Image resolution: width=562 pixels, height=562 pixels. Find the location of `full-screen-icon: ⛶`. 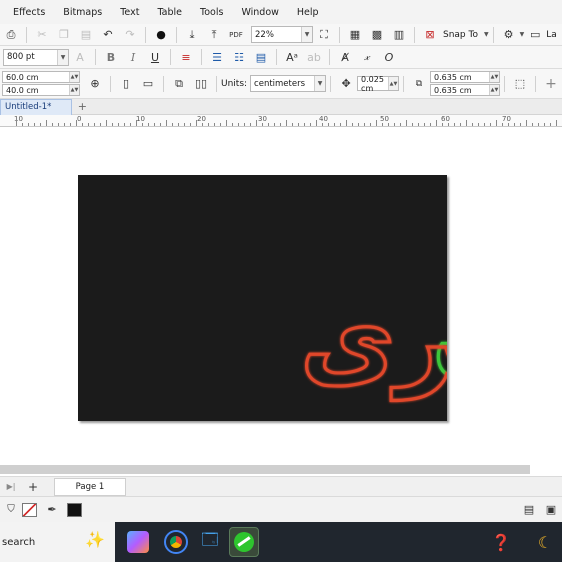

full-screen-icon: ⛶ is located at coordinates (324, 35).